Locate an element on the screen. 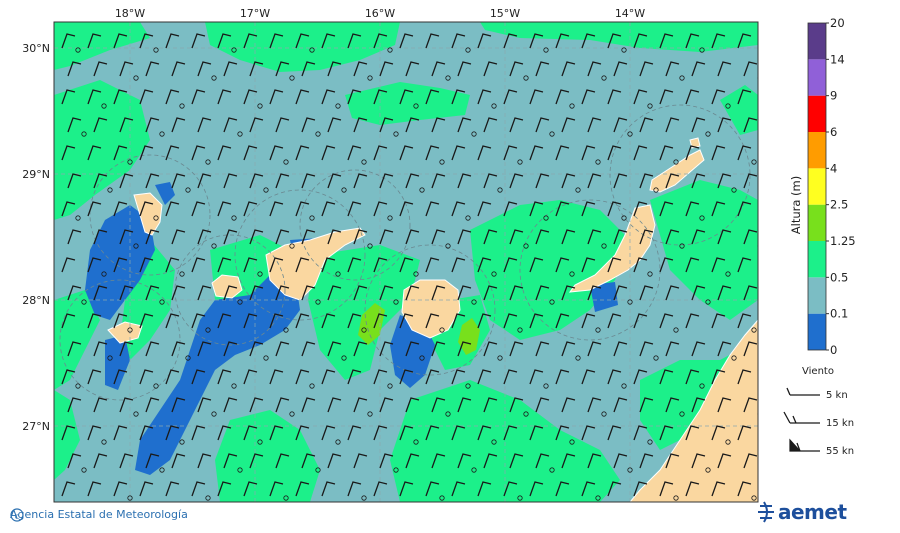  wind-legend-item: 15 kn is located at coordinates (840, 423).